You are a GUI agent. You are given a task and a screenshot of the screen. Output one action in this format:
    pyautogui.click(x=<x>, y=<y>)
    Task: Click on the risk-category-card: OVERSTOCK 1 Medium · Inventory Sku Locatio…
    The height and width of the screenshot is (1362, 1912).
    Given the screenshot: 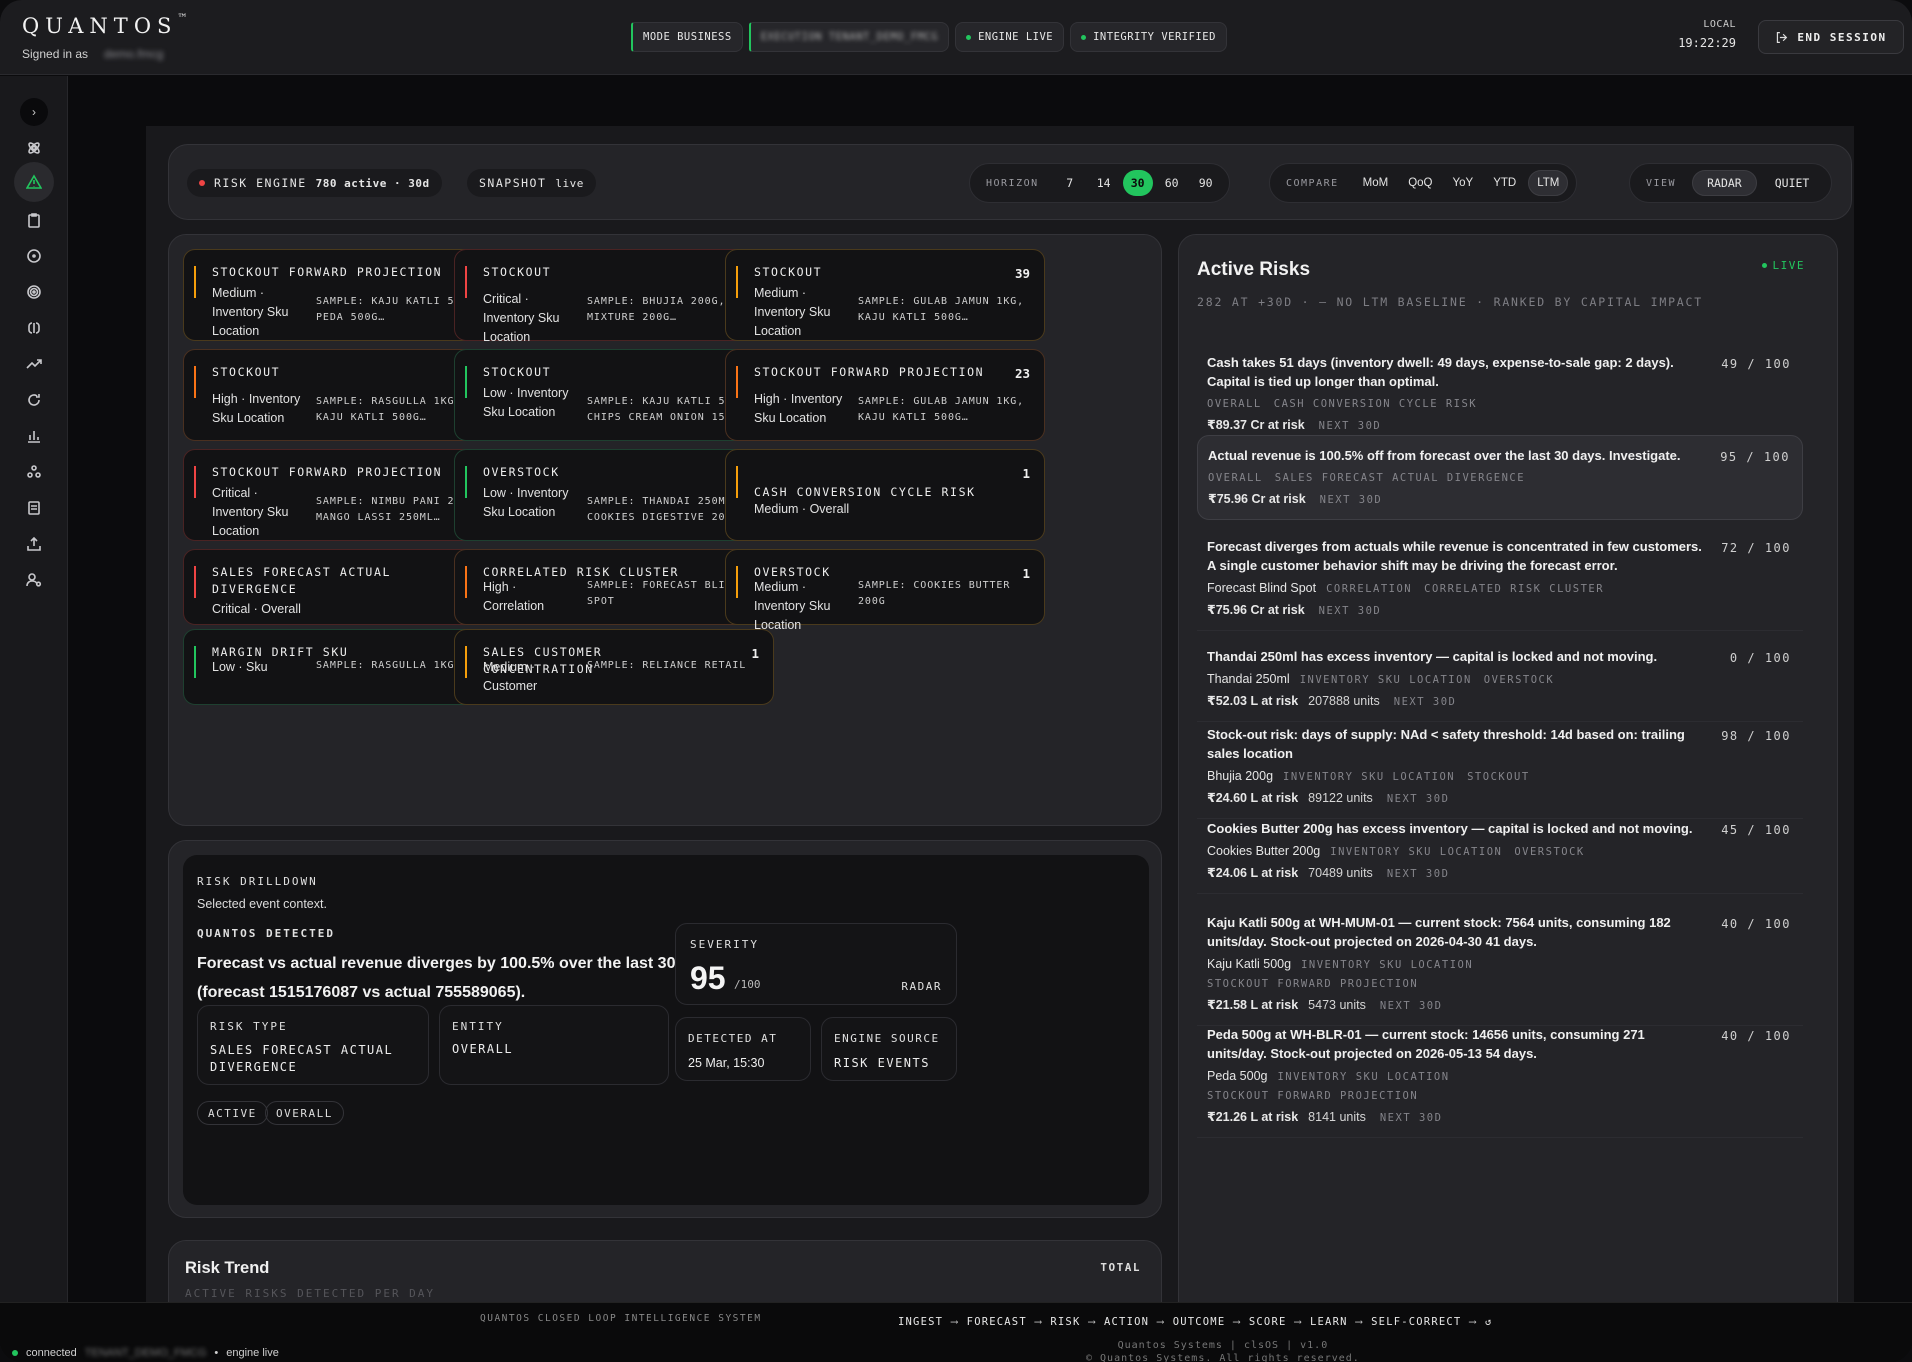 What is the action you would take?
    pyautogui.click(x=885, y=590)
    